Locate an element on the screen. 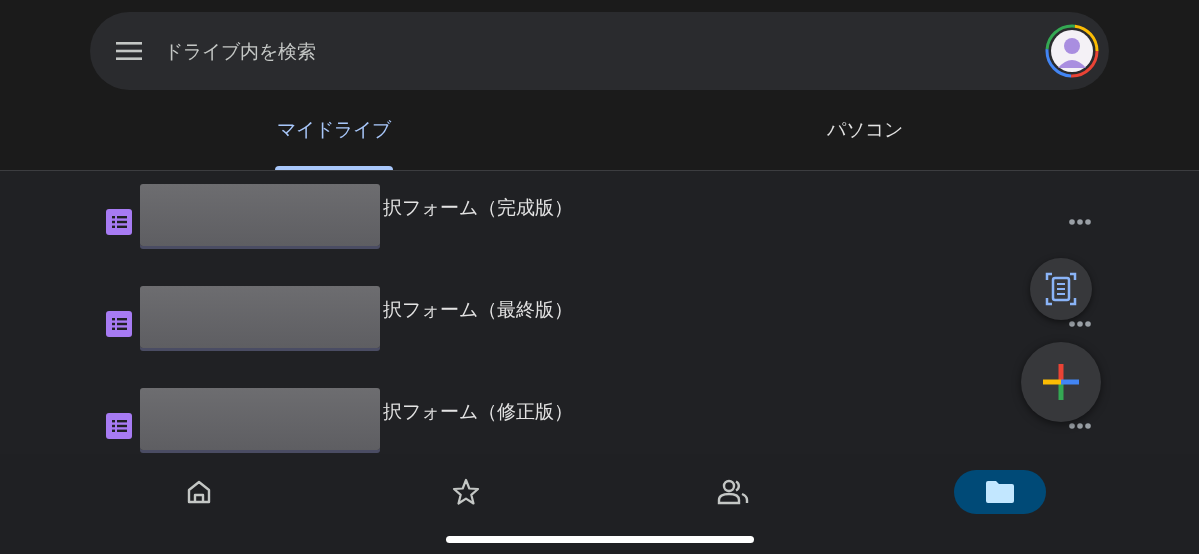 The height and width of the screenshot is (554, 1199). search-field: ドライブ内を検索 is located at coordinates (604, 51).